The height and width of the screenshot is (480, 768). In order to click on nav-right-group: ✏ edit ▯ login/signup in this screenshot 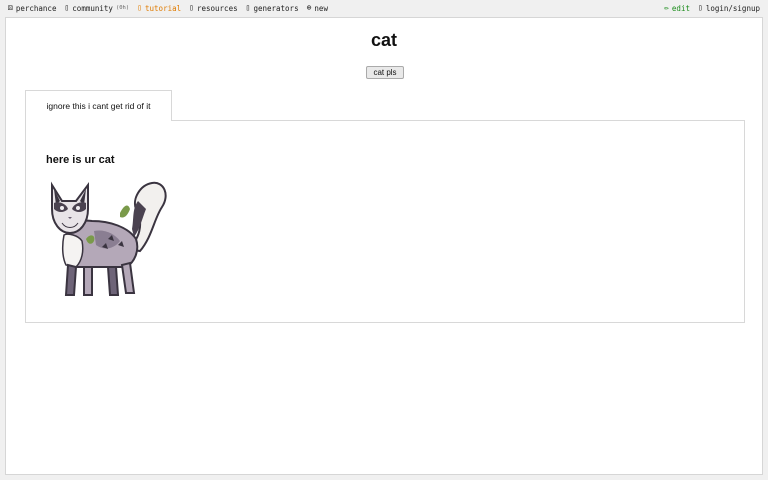, I will do `click(712, 8)`.